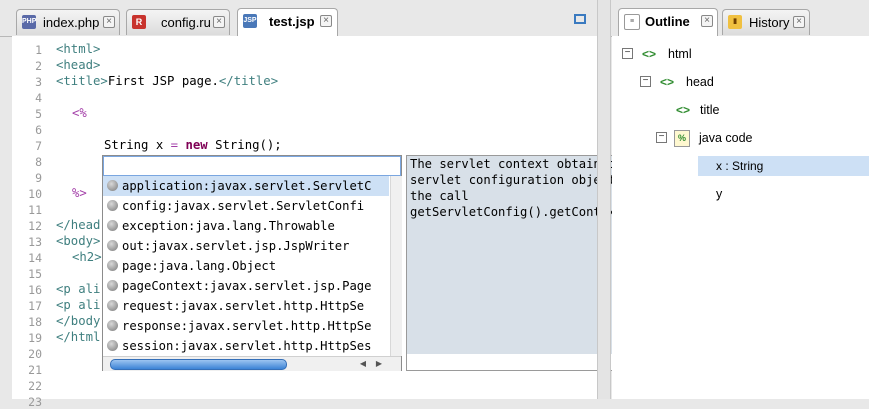 This screenshot has height=409, width=869. I want to click on java-code-icon: %, so click(682, 138).